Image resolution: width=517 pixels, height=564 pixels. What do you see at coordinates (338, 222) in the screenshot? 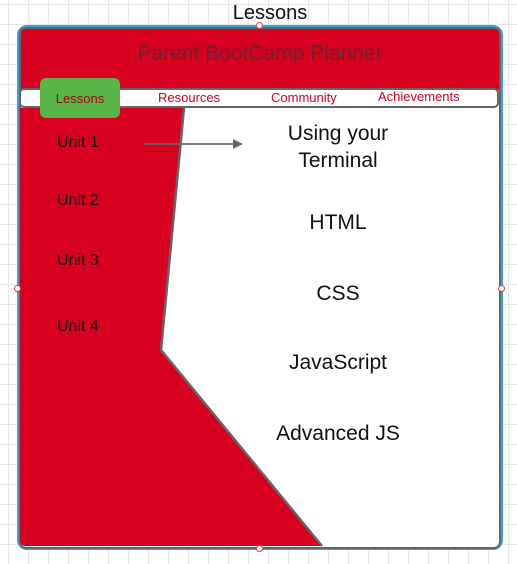
I see `lesson-item-html: HTML` at bounding box center [338, 222].